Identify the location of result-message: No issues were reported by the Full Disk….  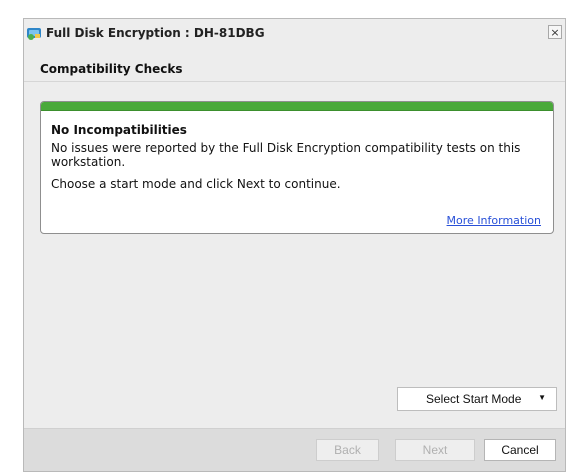
(286, 155).